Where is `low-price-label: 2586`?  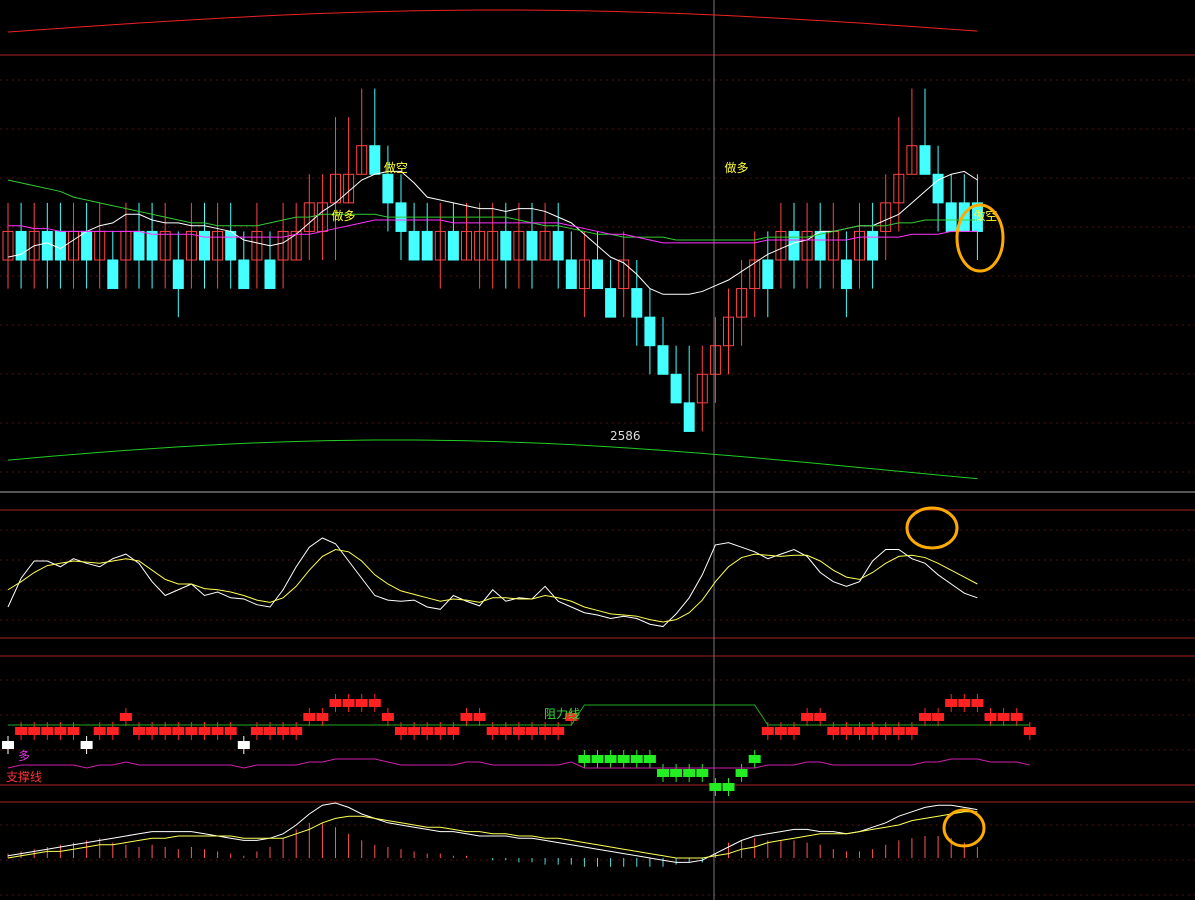 low-price-label: 2586 is located at coordinates (625, 436).